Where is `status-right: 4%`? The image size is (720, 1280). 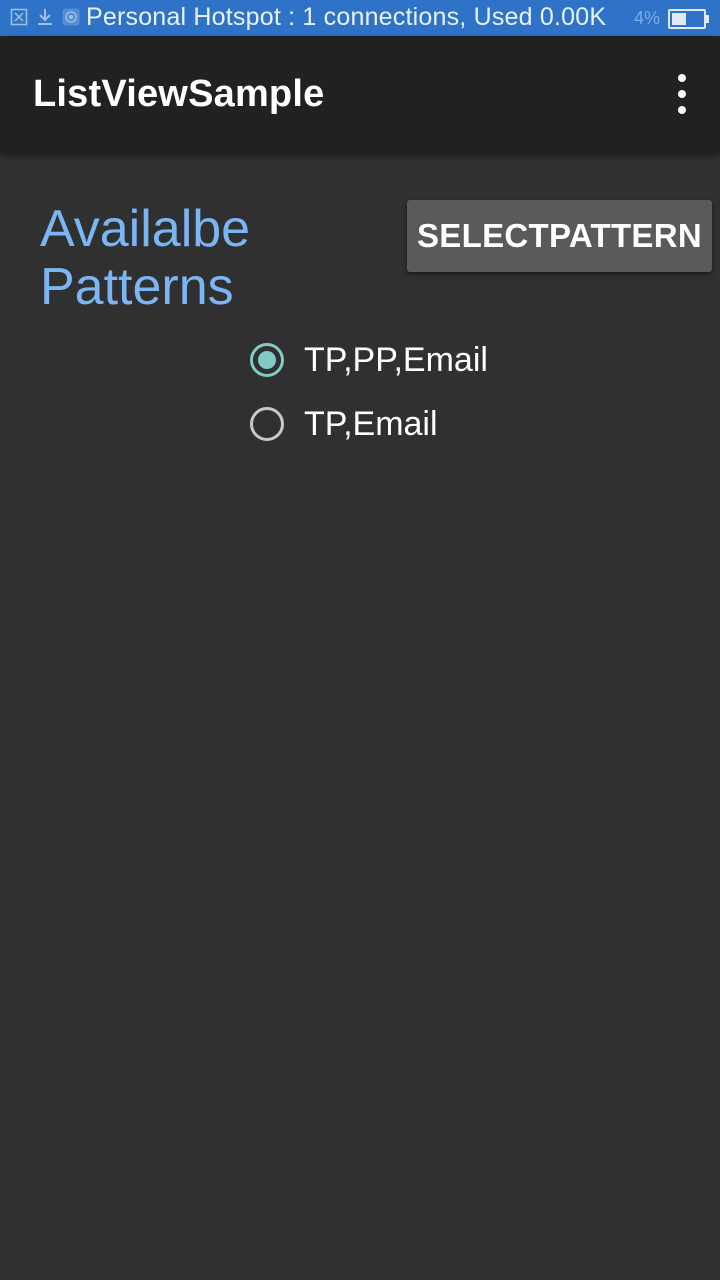 status-right: 4% is located at coordinates (671, 18).